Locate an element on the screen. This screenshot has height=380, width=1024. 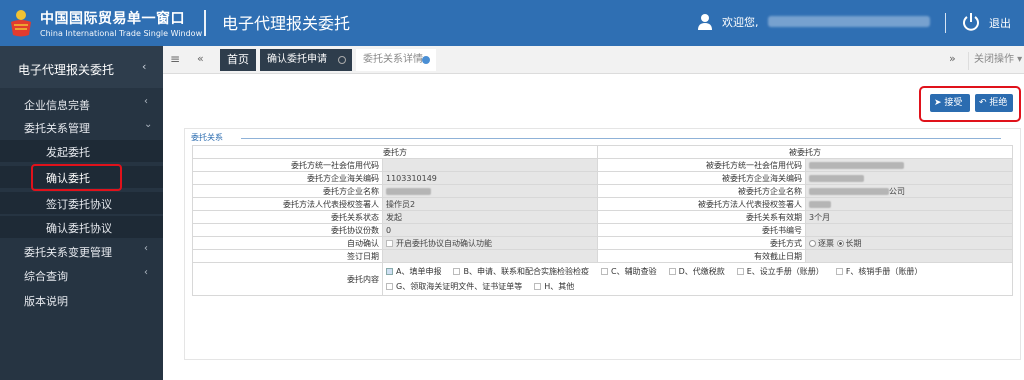
panel-title-rule is located at coordinates (621, 138).